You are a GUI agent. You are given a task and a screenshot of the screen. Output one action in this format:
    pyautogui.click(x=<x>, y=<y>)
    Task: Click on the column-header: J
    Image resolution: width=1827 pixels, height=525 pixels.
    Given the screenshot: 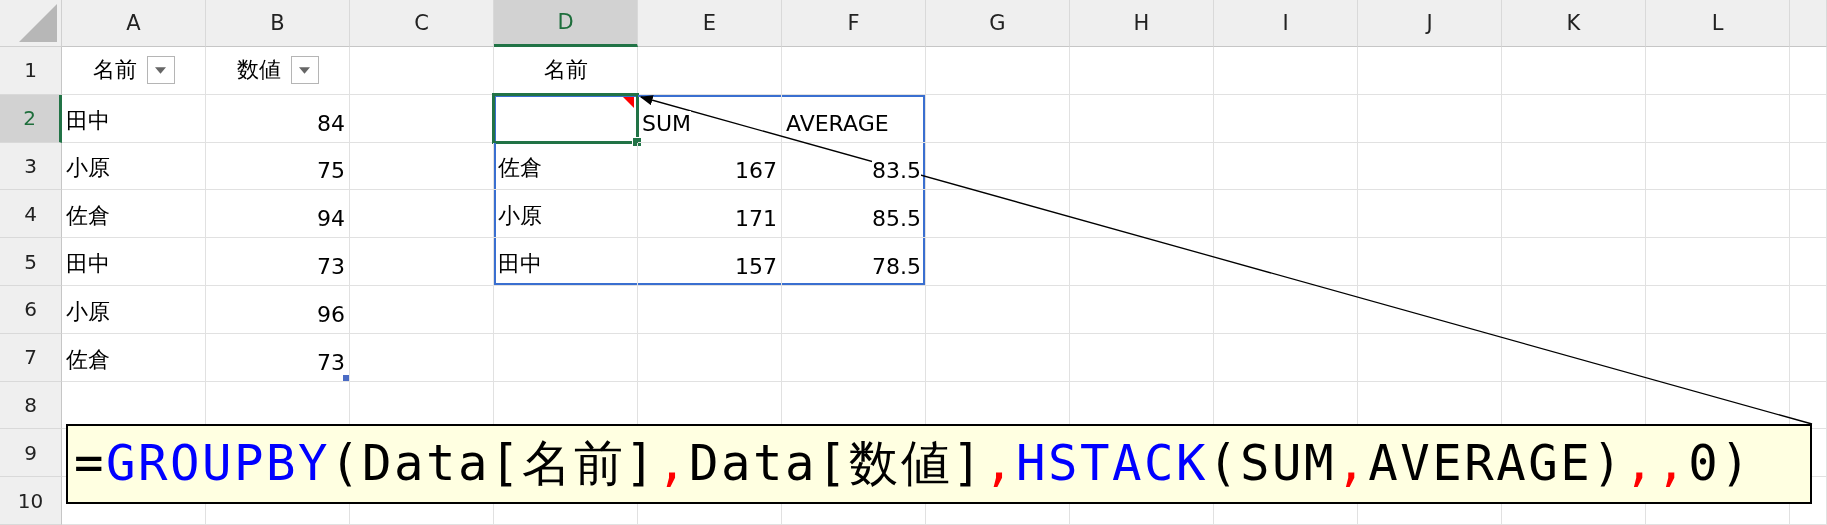 What is the action you would take?
    pyautogui.click(x=1430, y=23)
    